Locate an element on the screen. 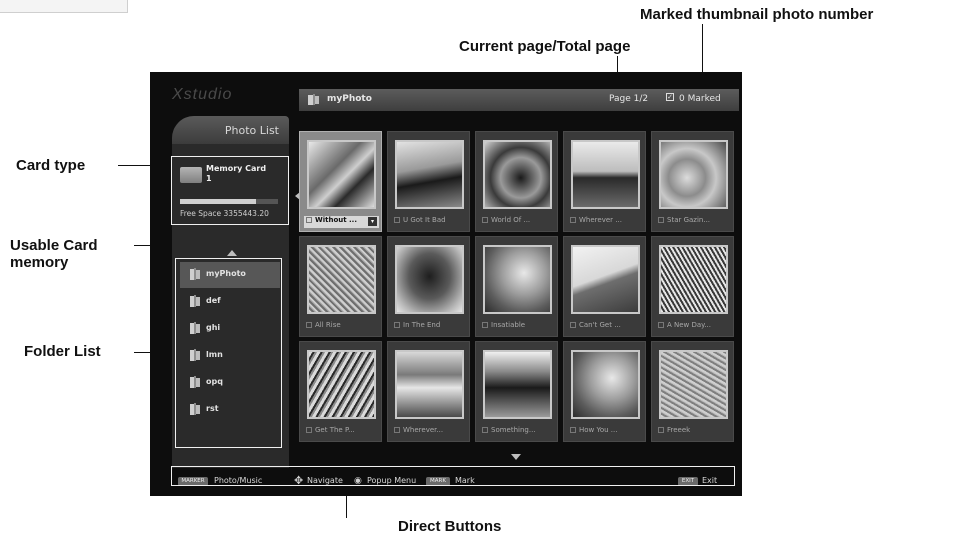 This screenshot has width=958, height=538. photo-thumbnail: All Rise is located at coordinates (340, 286).